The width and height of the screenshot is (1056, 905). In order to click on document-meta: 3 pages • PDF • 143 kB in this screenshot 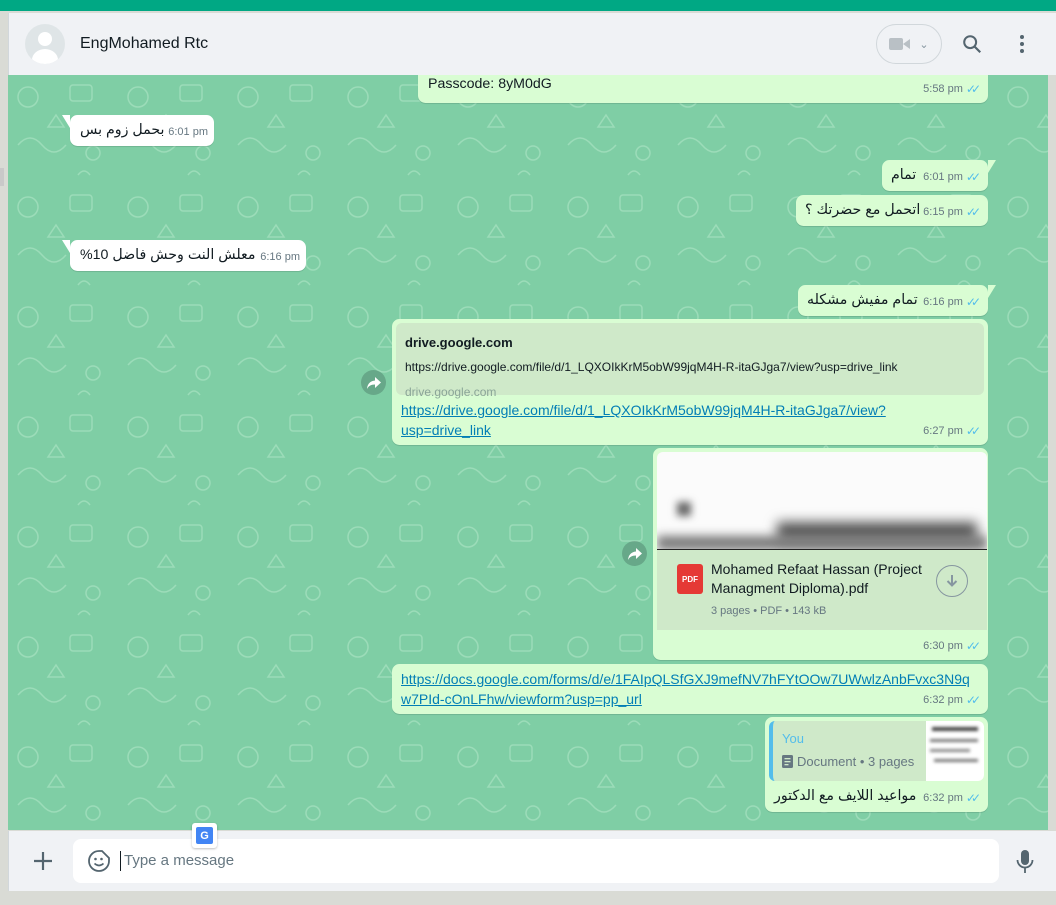, I will do `click(769, 611)`.